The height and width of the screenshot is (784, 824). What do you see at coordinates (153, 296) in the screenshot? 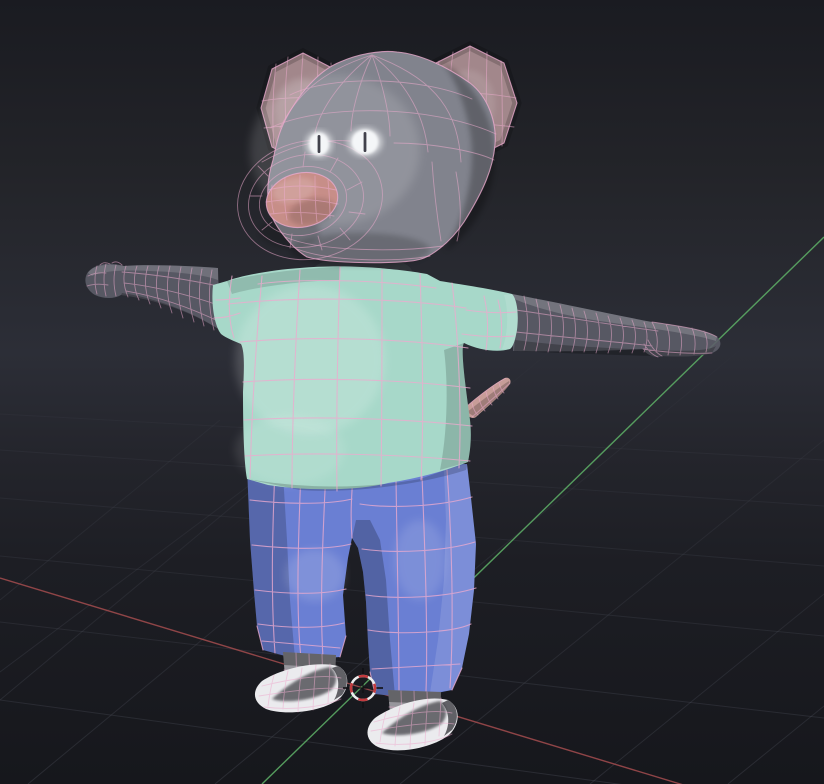
I see `left-arm` at bounding box center [153, 296].